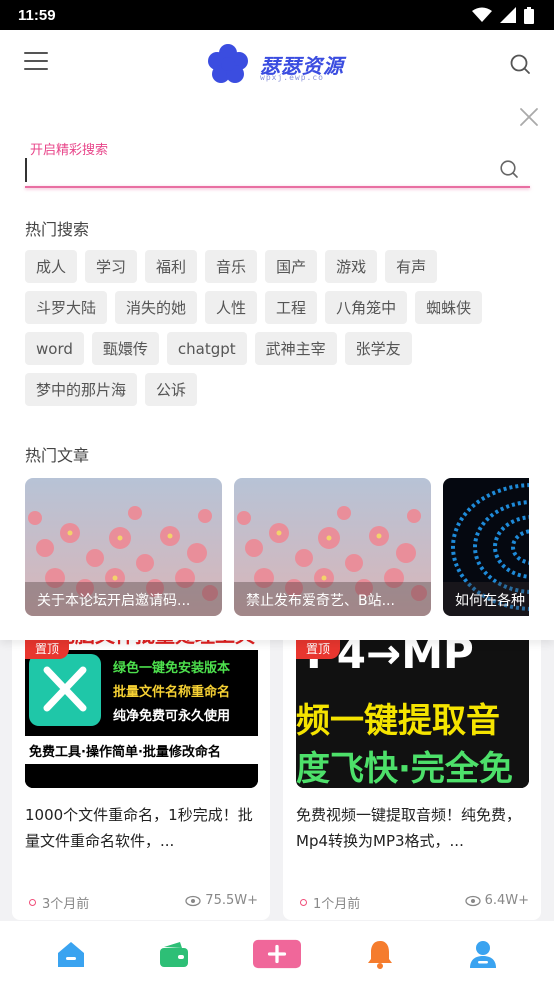  I want to click on search-tag: 张学友, so click(378, 348).